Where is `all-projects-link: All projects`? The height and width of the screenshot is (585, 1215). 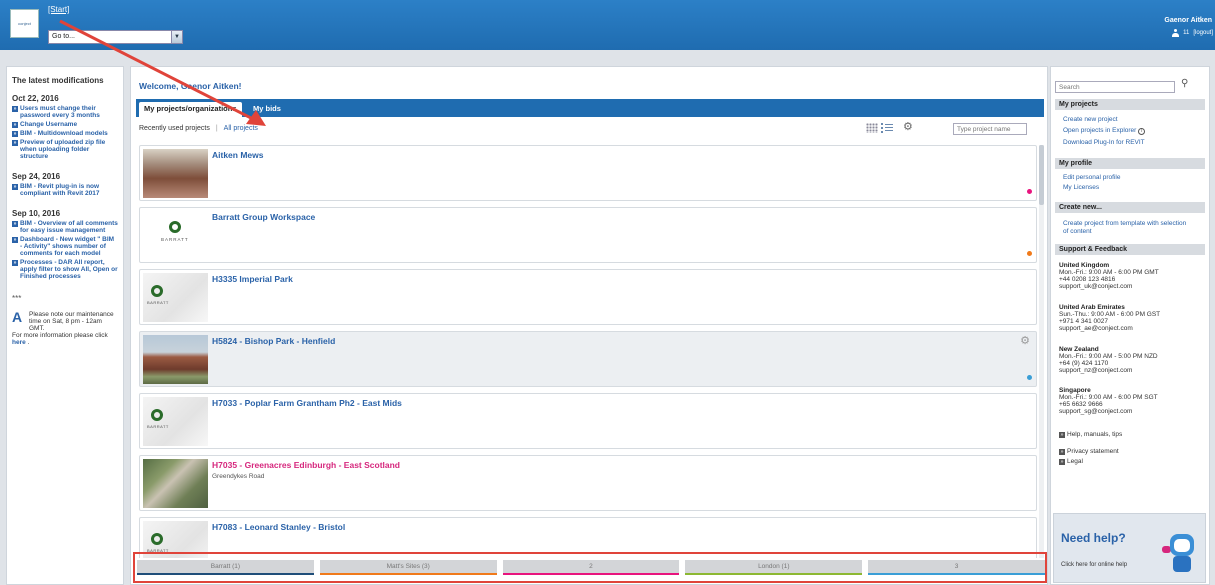 all-projects-link: All projects is located at coordinates (241, 128).